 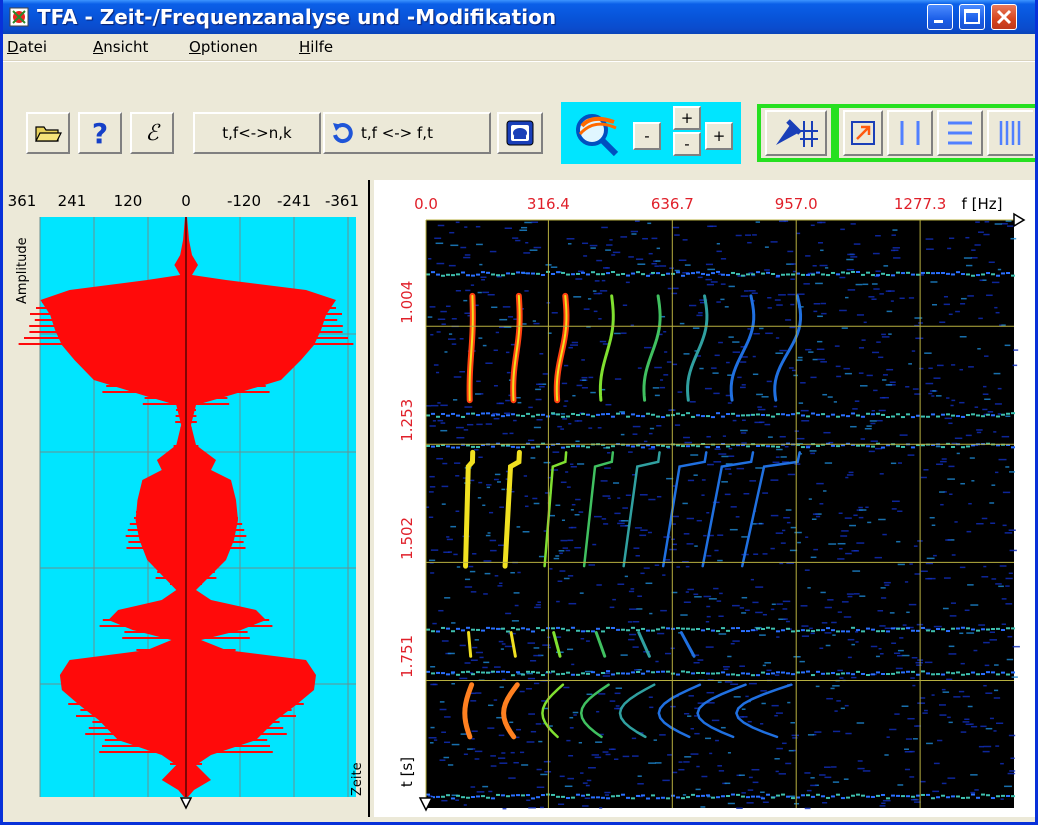 I want to click on arrow-box-icon, so click(x=863, y=133).